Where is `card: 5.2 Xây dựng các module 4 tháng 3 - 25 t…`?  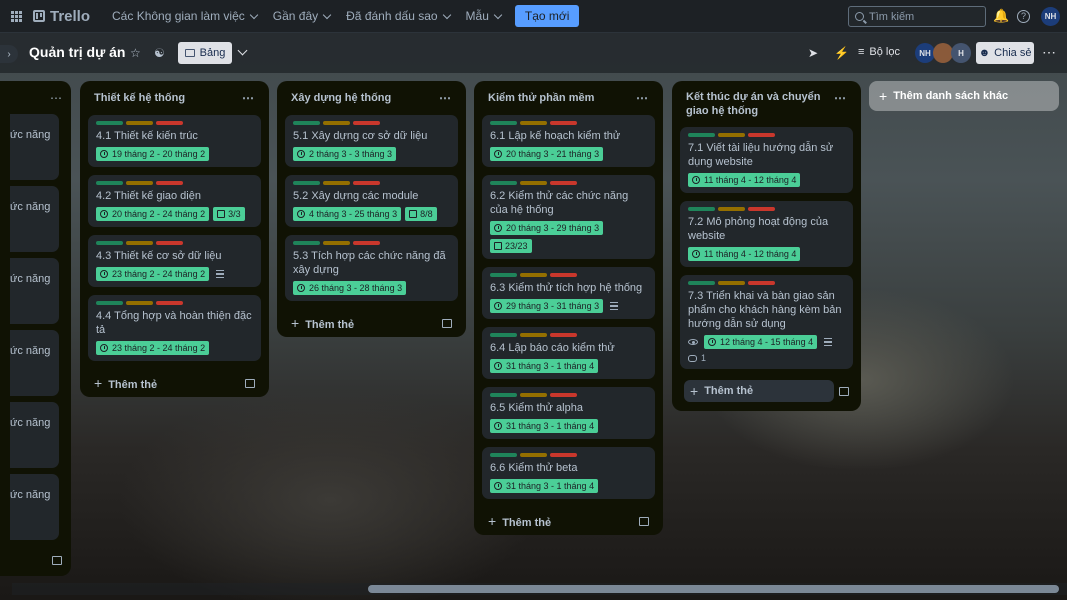 card: 5.2 Xây dựng các module 4 tháng 3 - 25 t… is located at coordinates (371, 201).